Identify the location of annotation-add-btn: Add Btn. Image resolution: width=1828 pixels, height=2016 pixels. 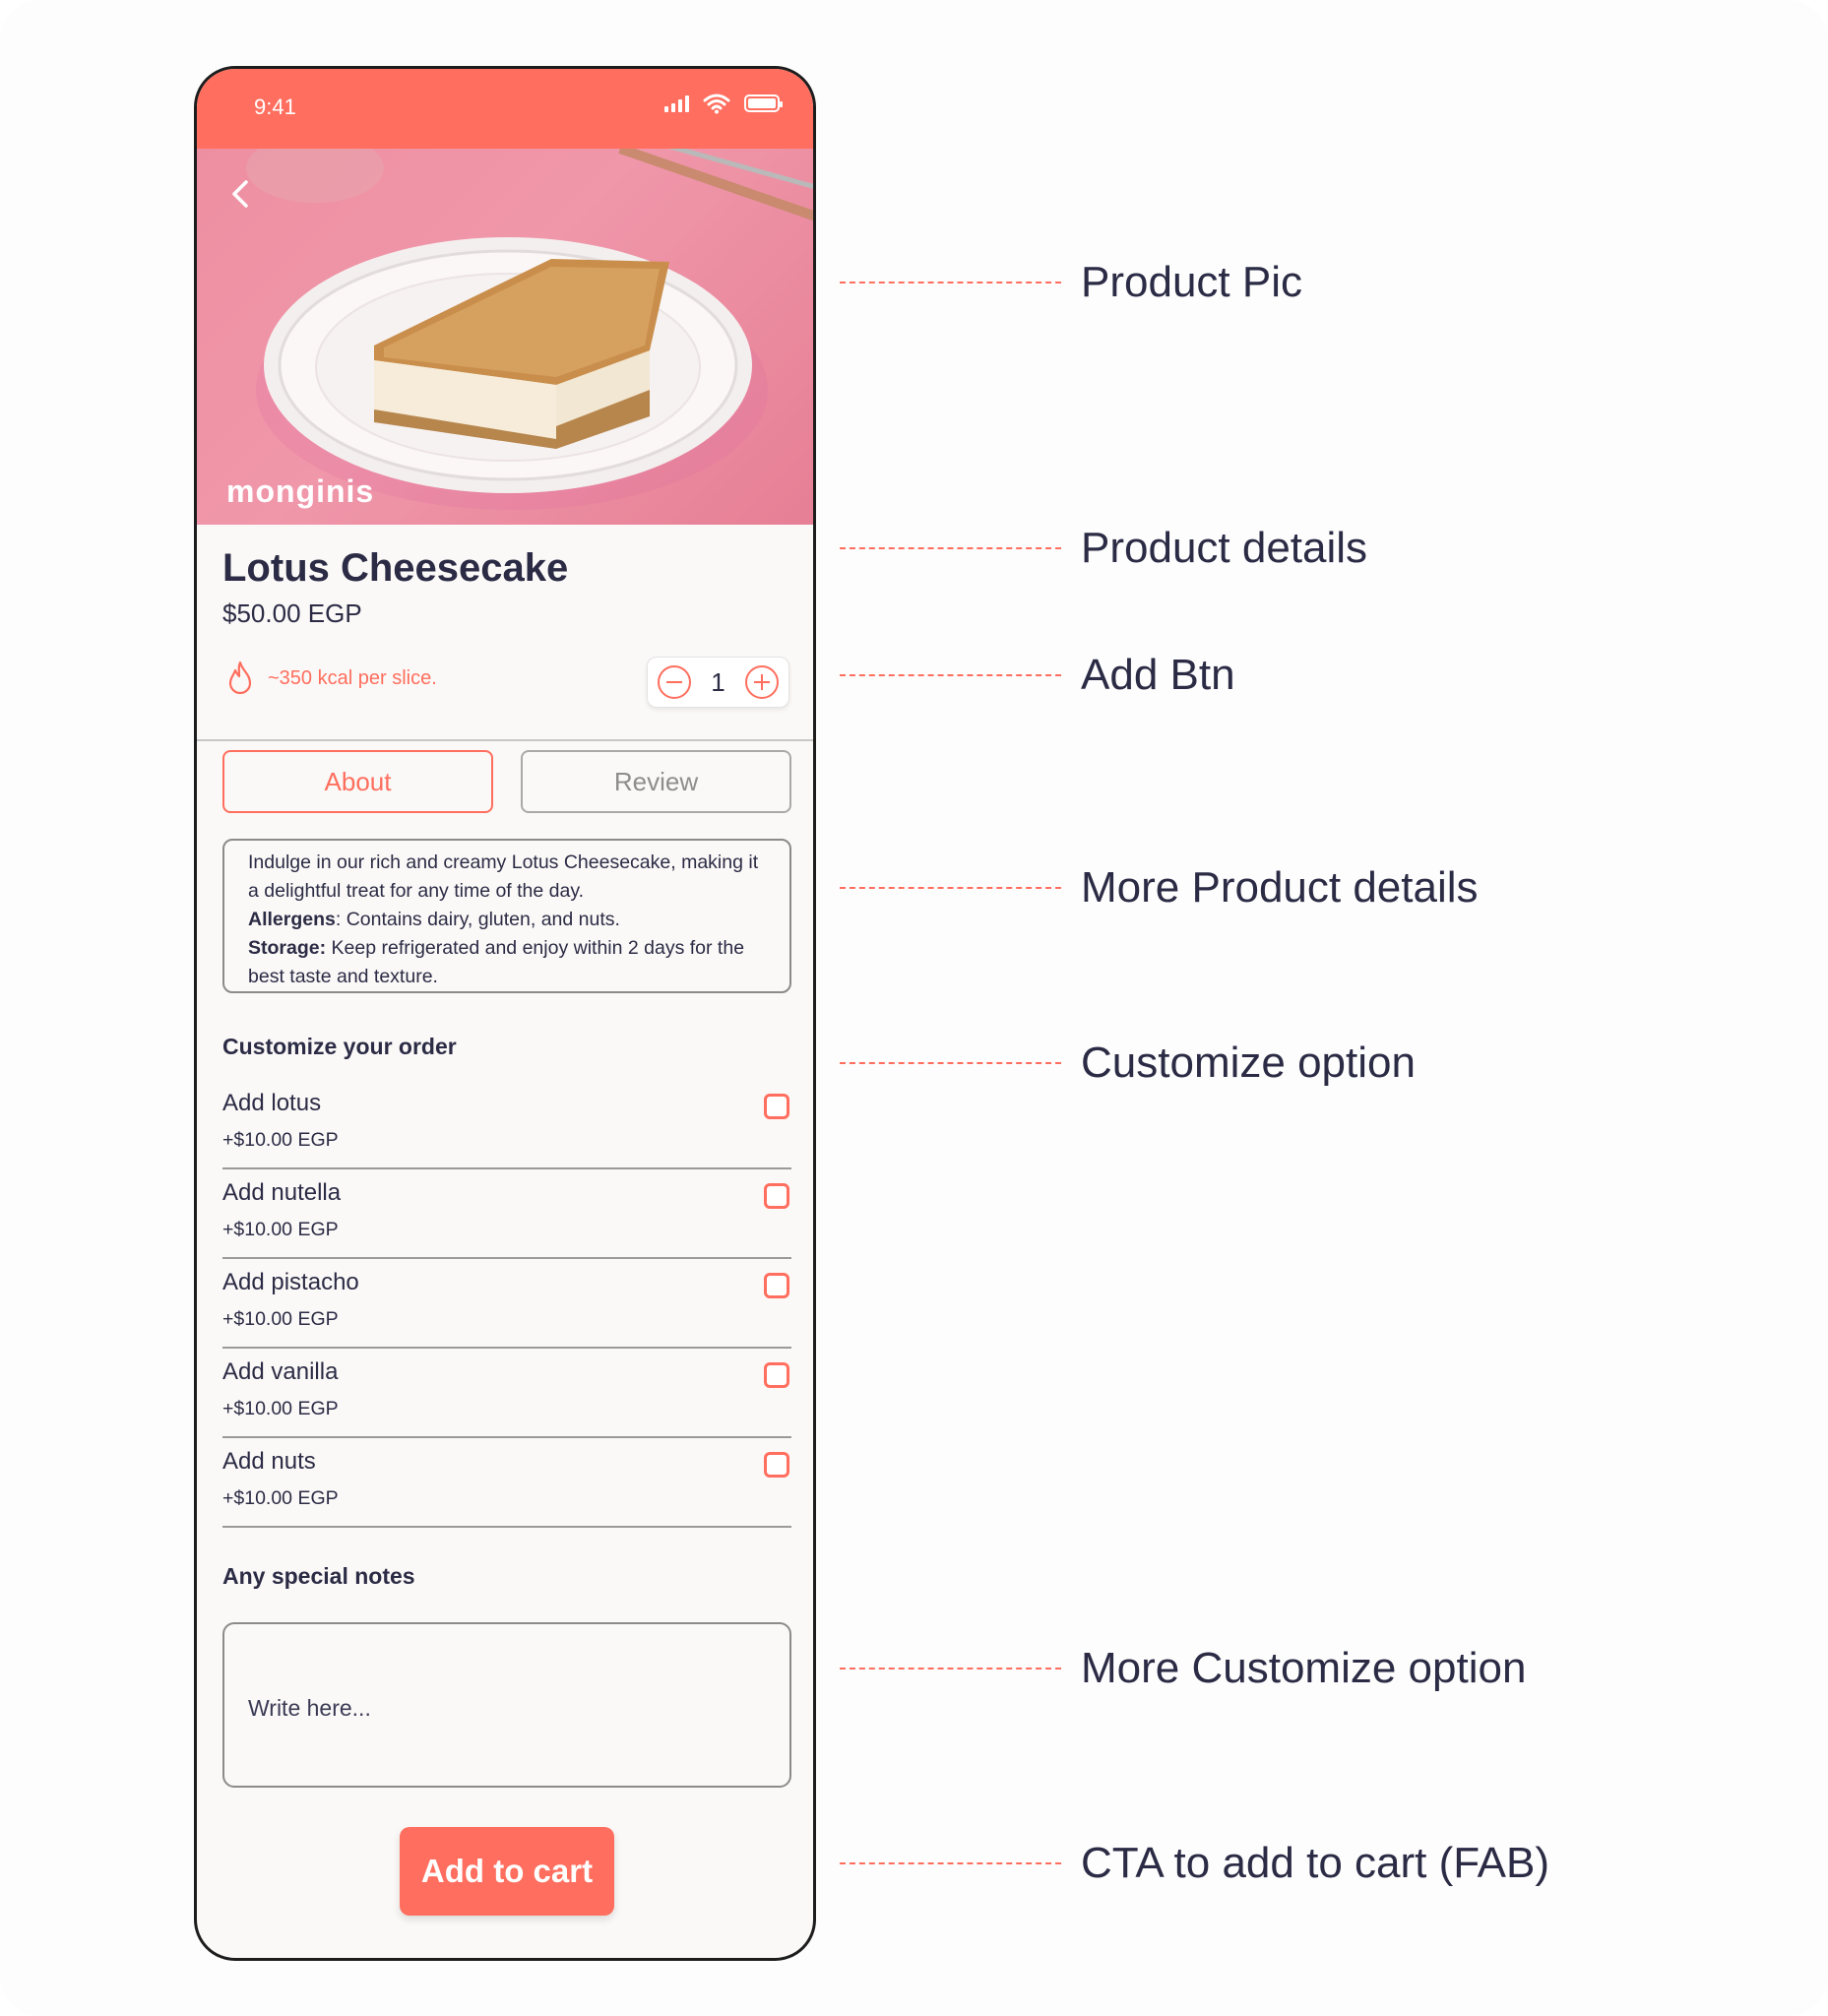
(1037, 675).